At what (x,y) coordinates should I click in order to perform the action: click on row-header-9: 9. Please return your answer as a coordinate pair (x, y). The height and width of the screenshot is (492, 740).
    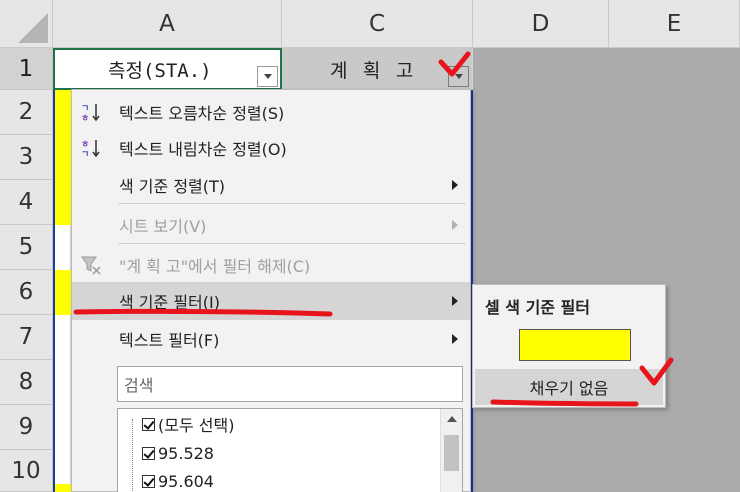
    Looking at the image, I should click on (26, 427).